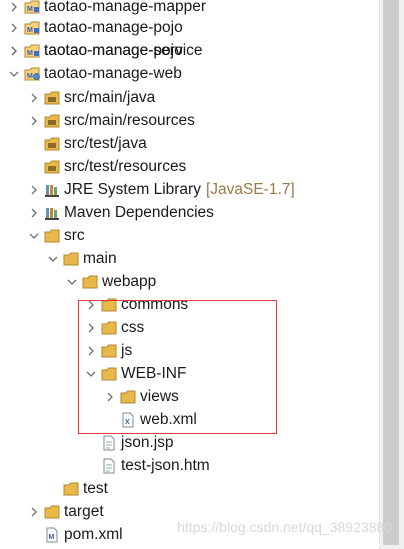 This screenshot has height=549, width=404. I want to click on tree-item-label: src/main/resources, so click(129, 120).